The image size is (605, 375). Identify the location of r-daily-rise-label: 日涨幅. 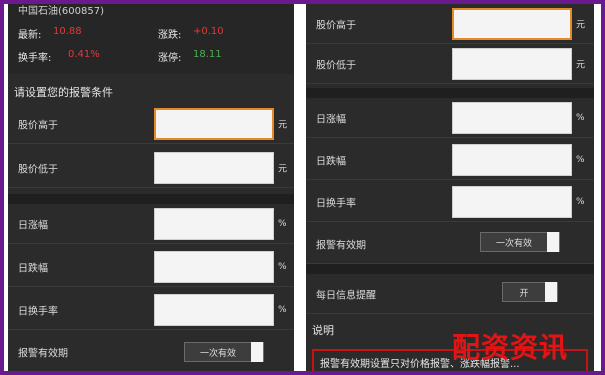
(331, 119).